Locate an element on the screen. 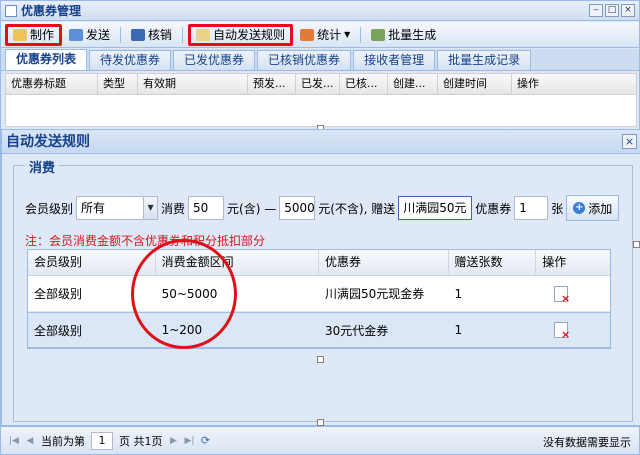 The image size is (640, 455). send-label: 发送 is located at coordinates (98, 35).